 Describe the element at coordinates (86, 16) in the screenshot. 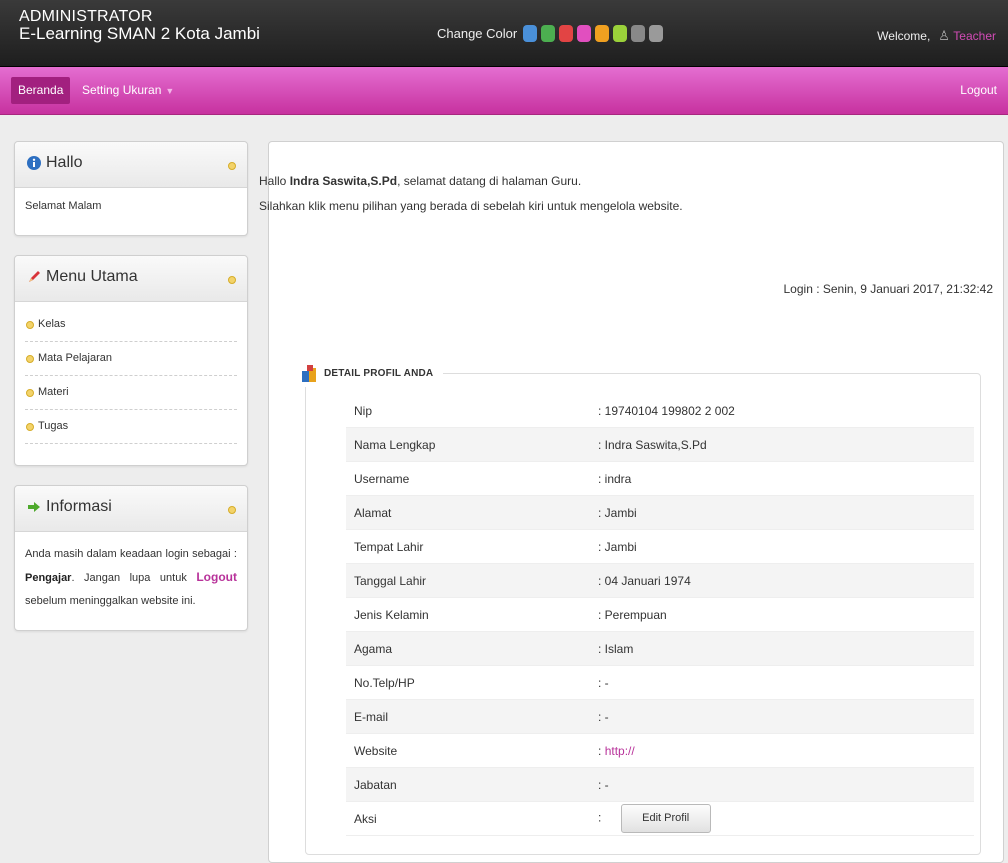

I see `role-label: ADMINISTRATOR` at that location.